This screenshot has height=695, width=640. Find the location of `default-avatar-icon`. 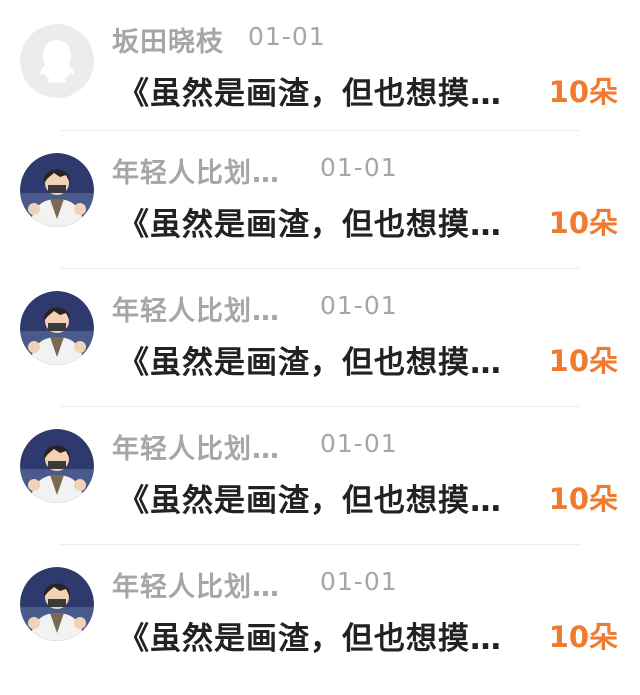

default-avatar-icon is located at coordinates (57, 61).